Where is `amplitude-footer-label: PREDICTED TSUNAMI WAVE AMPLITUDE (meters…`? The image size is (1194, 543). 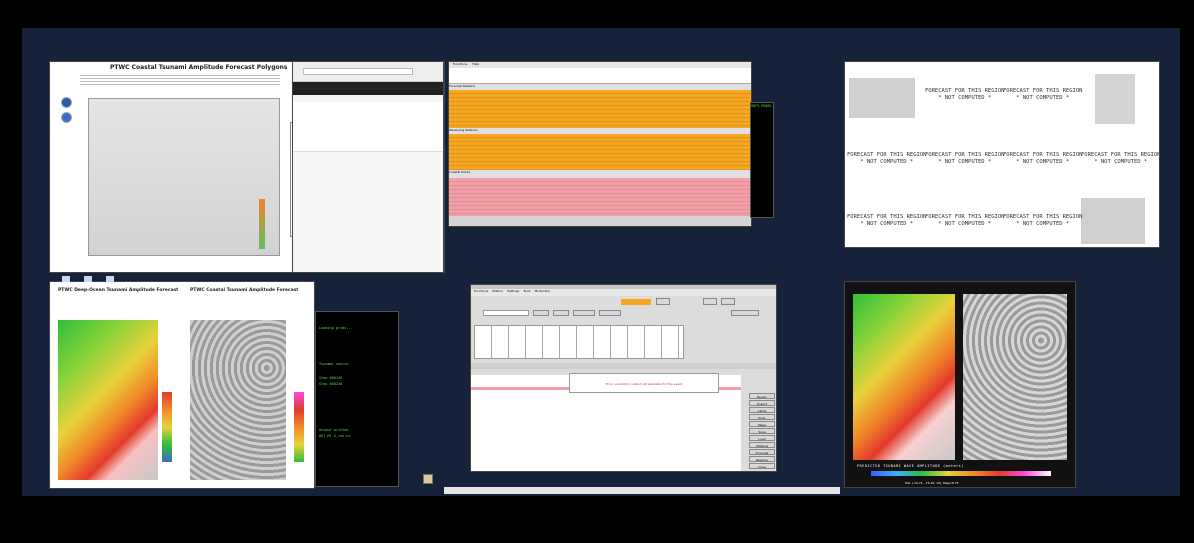
amplitude-footer-label: PREDICTED TSUNAMI WAVE AMPLITUDE (meters… is located at coordinates (910, 466).